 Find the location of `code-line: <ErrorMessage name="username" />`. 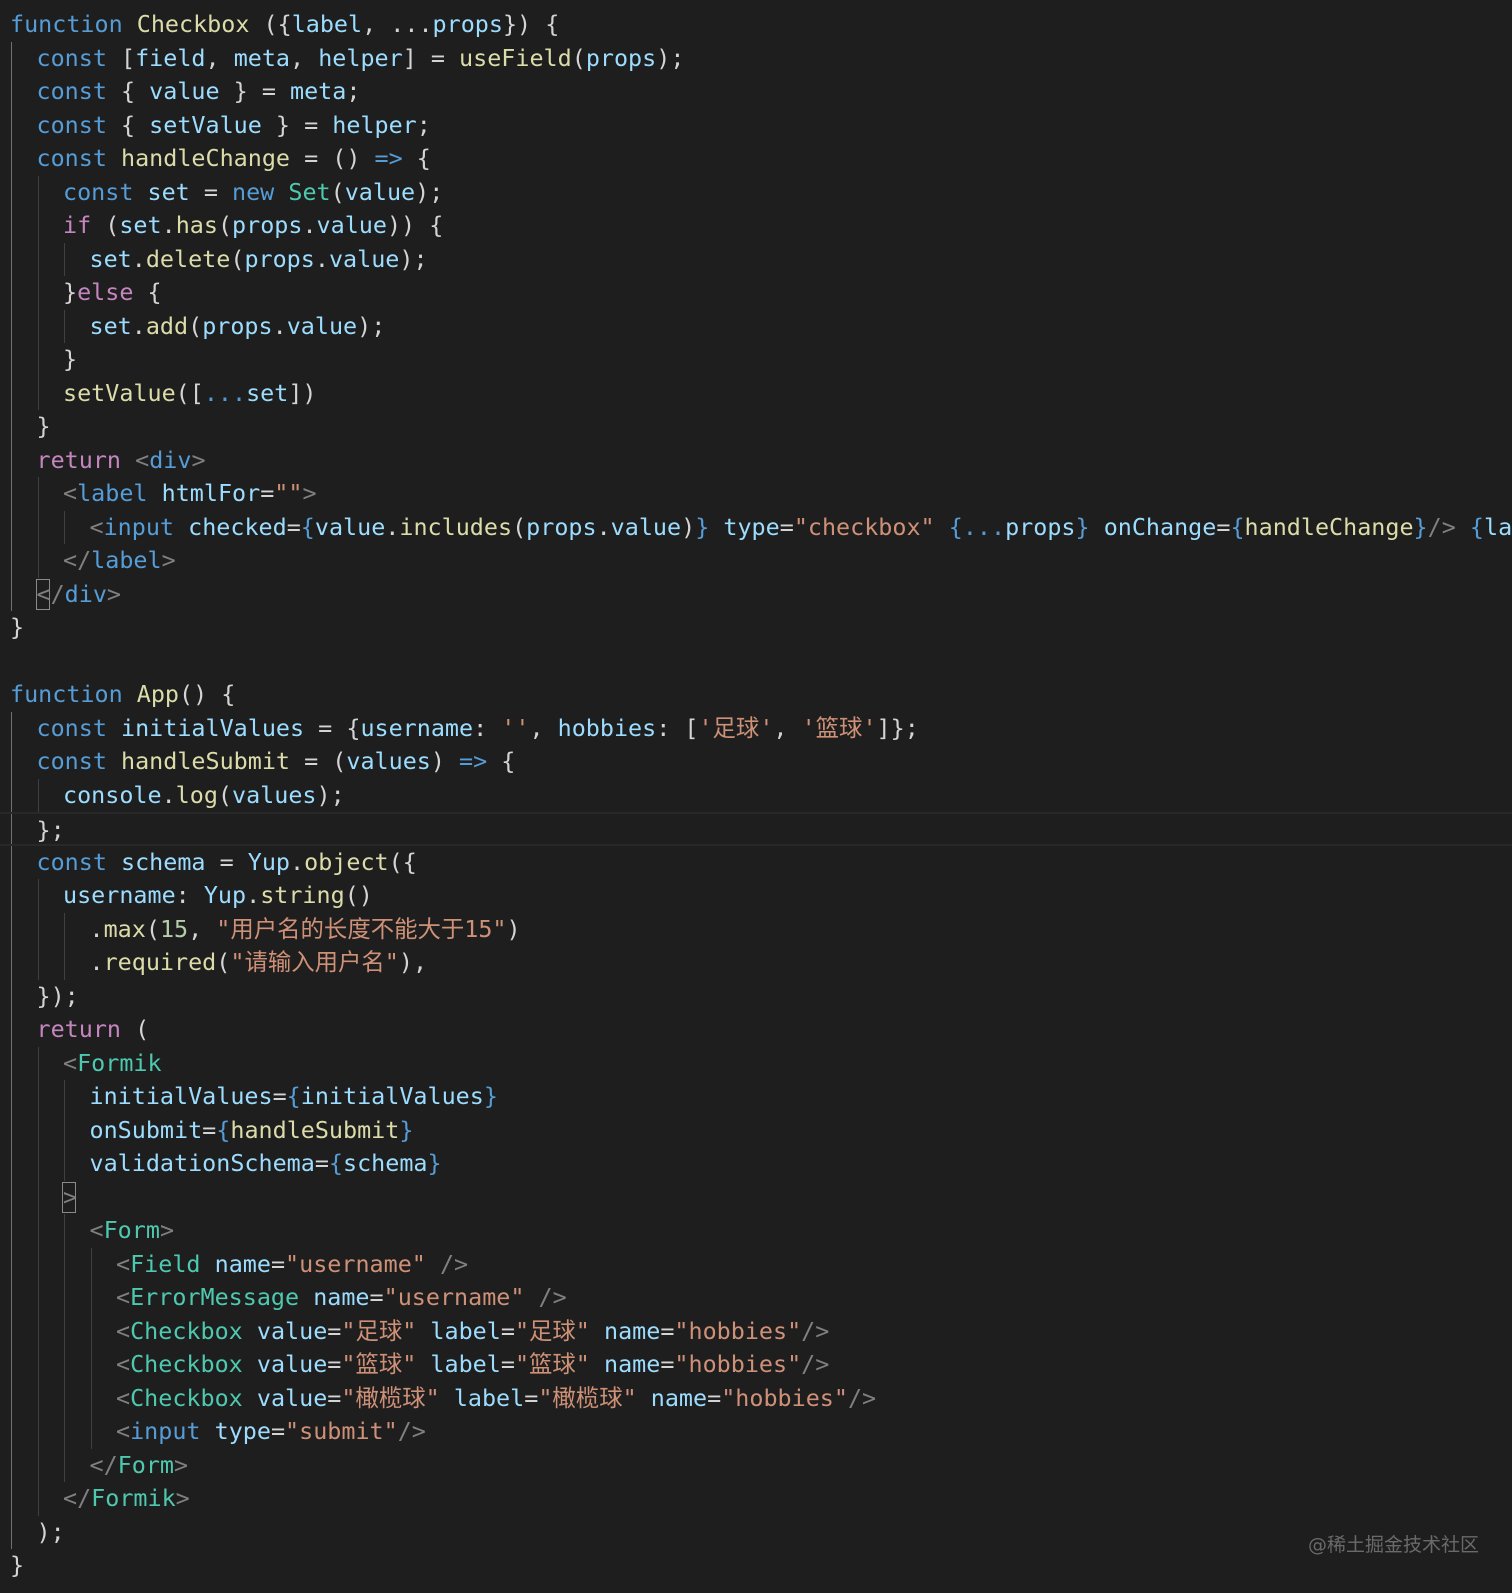

code-line: <ErrorMessage name="username" /> is located at coordinates (341, 1298).